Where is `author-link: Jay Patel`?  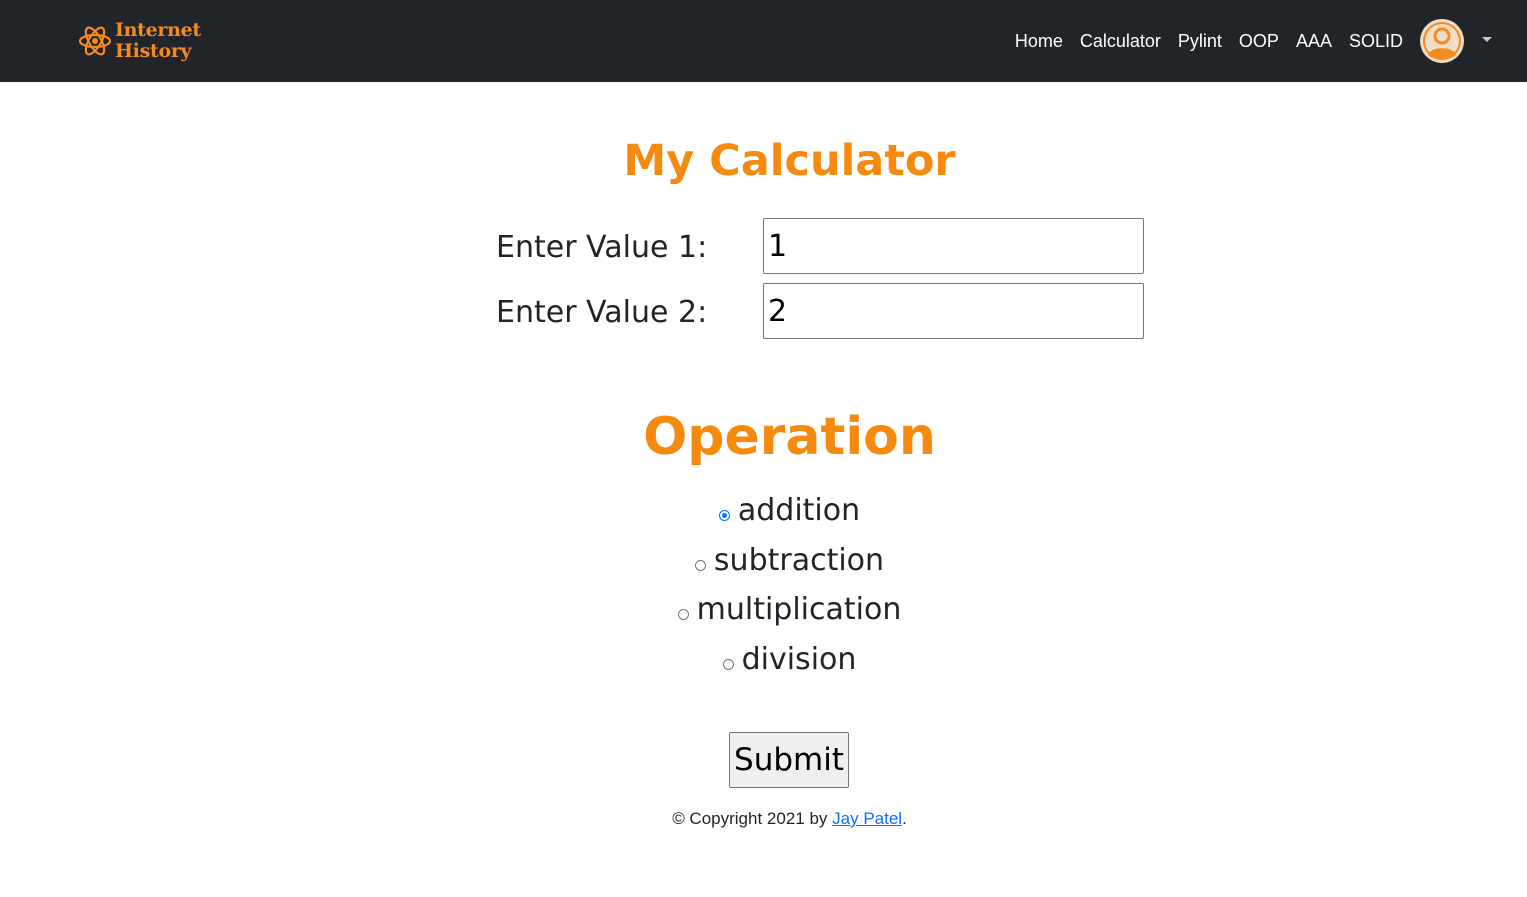 author-link: Jay Patel is located at coordinates (867, 818).